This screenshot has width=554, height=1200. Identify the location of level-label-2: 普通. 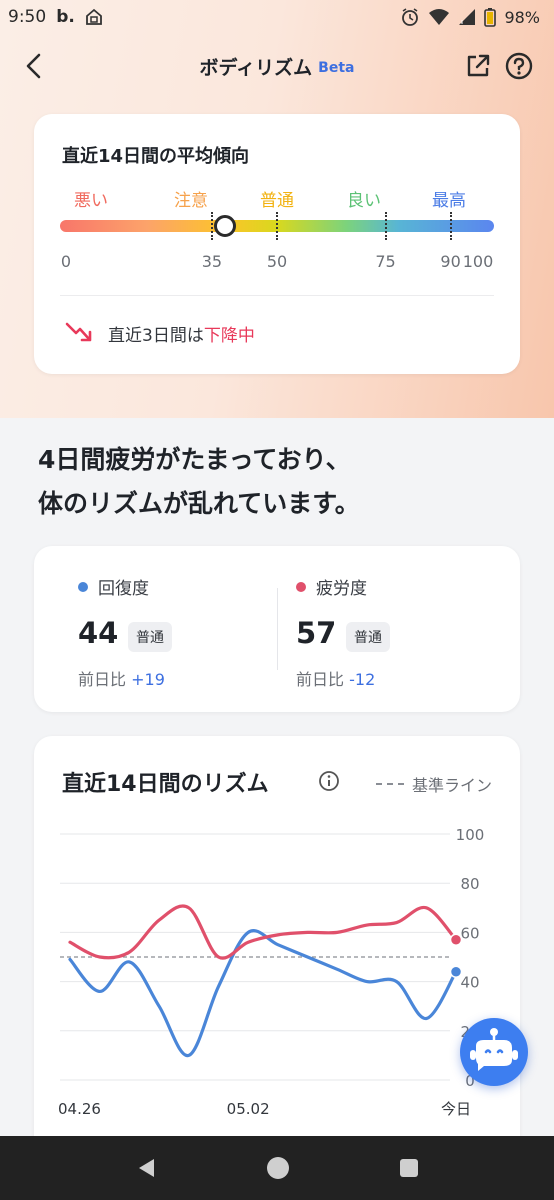
(277, 201).